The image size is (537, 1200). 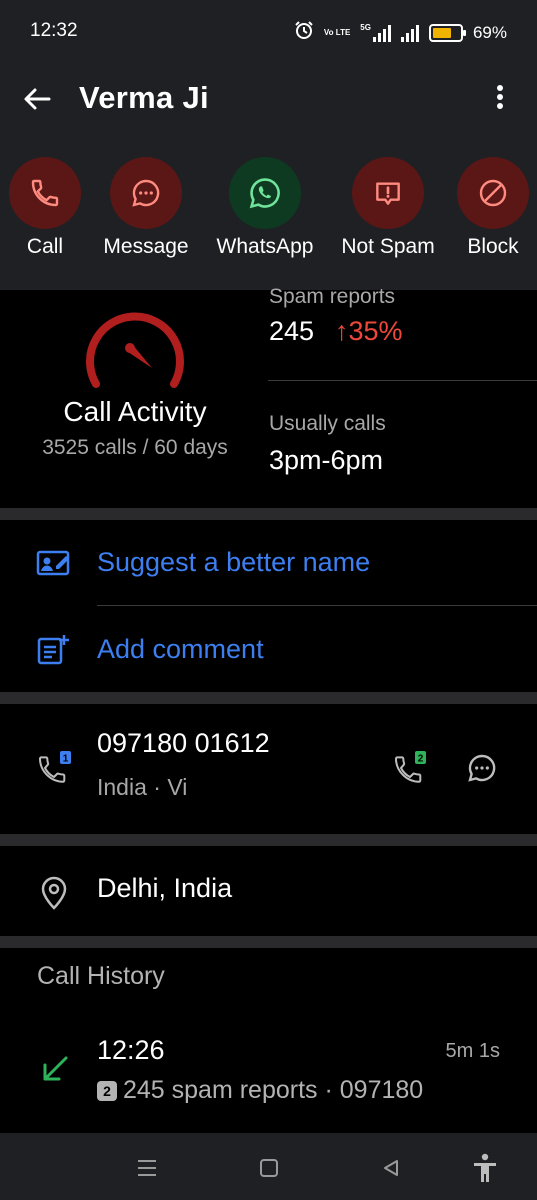 I want to click on whatsapp-action: WhatsApp, so click(x=265, y=208).